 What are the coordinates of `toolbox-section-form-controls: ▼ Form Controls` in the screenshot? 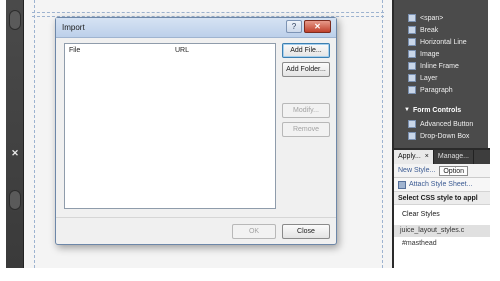 It's located at (442, 110).